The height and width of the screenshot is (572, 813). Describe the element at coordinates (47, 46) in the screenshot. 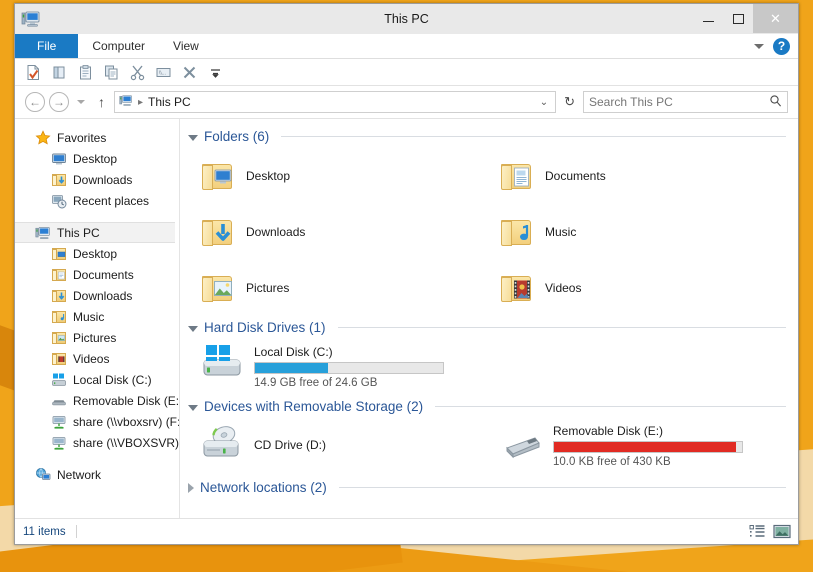

I see `tab-file: File` at that location.